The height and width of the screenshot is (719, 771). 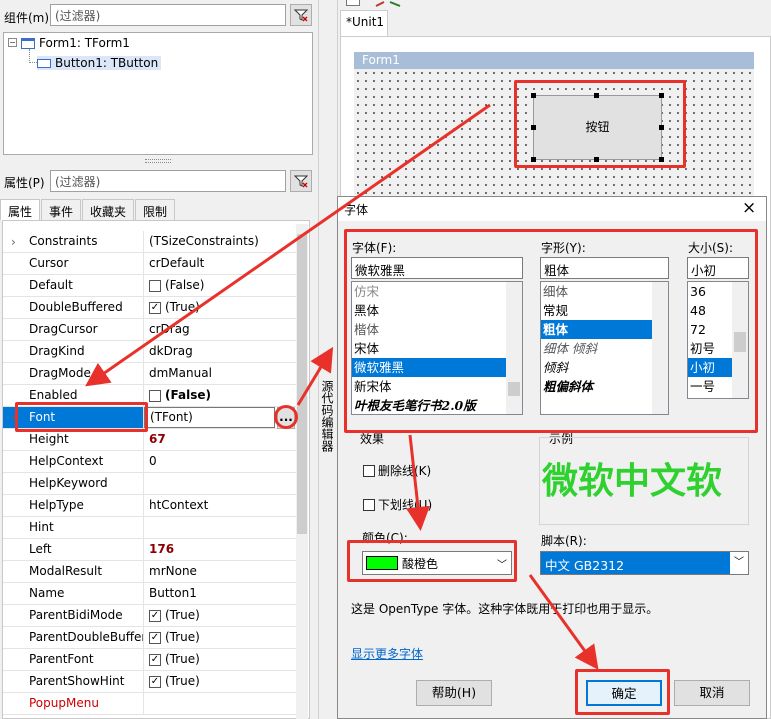 What do you see at coordinates (220, 549) in the screenshot?
I see `property-value: 176` at bounding box center [220, 549].